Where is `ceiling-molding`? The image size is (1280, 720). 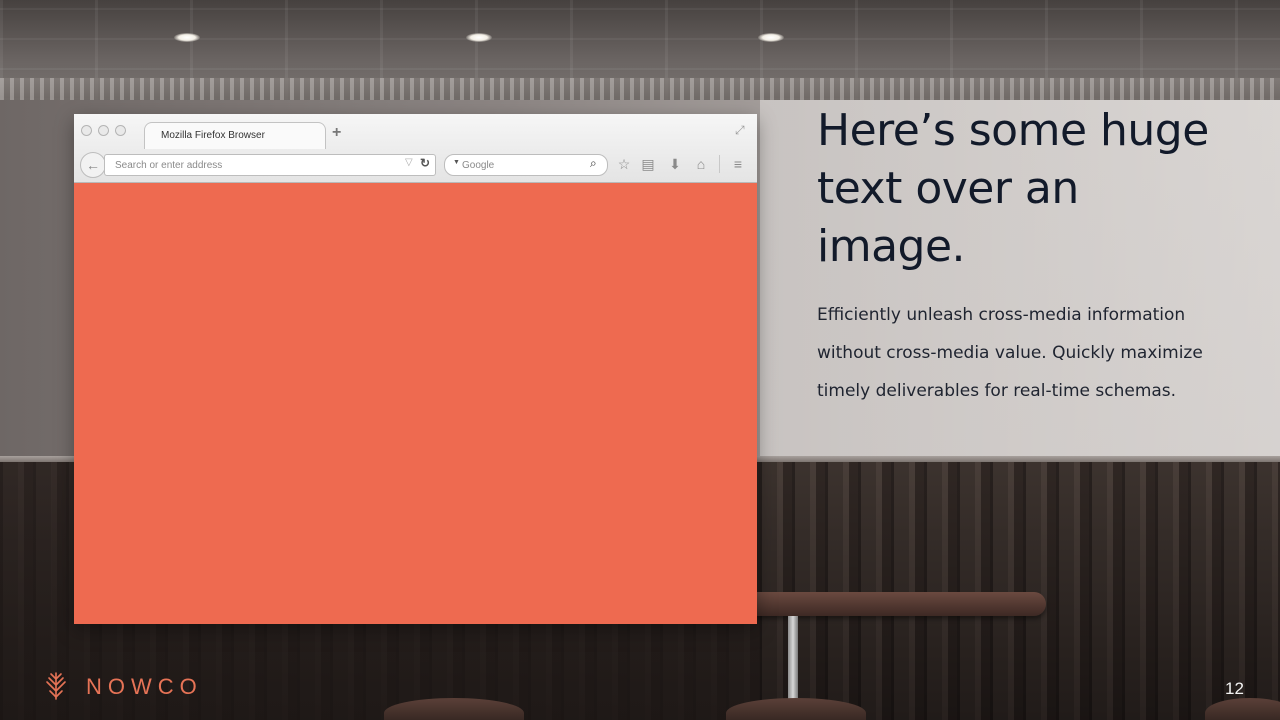 ceiling-molding is located at coordinates (640, 89).